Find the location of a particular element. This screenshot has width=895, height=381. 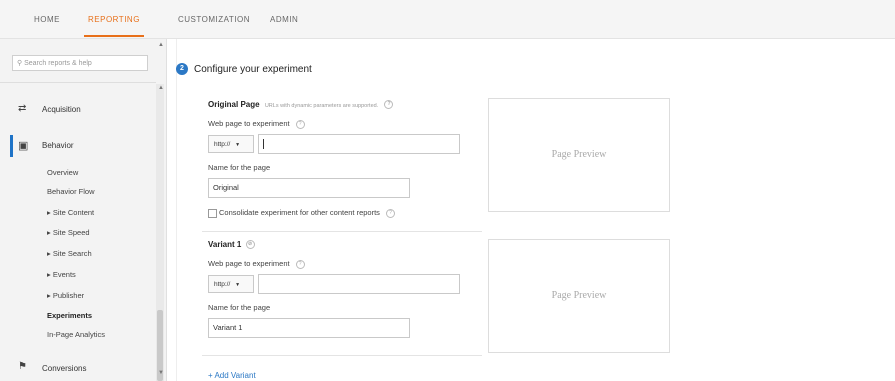

tab-reporting: REPORTING is located at coordinates (114, 26).